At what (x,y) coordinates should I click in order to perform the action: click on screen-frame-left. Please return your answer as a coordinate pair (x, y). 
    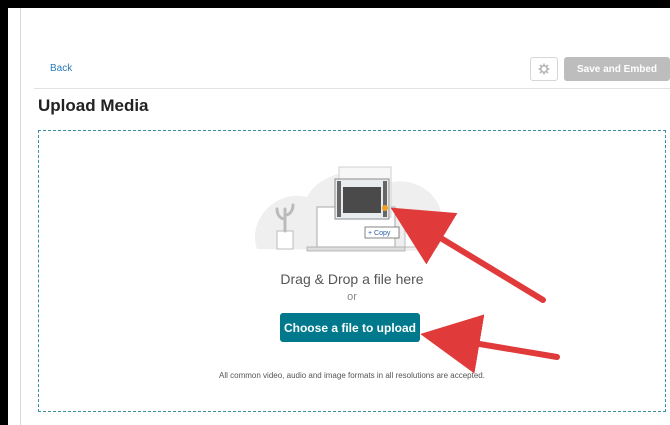
    Looking at the image, I should click on (4, 212).